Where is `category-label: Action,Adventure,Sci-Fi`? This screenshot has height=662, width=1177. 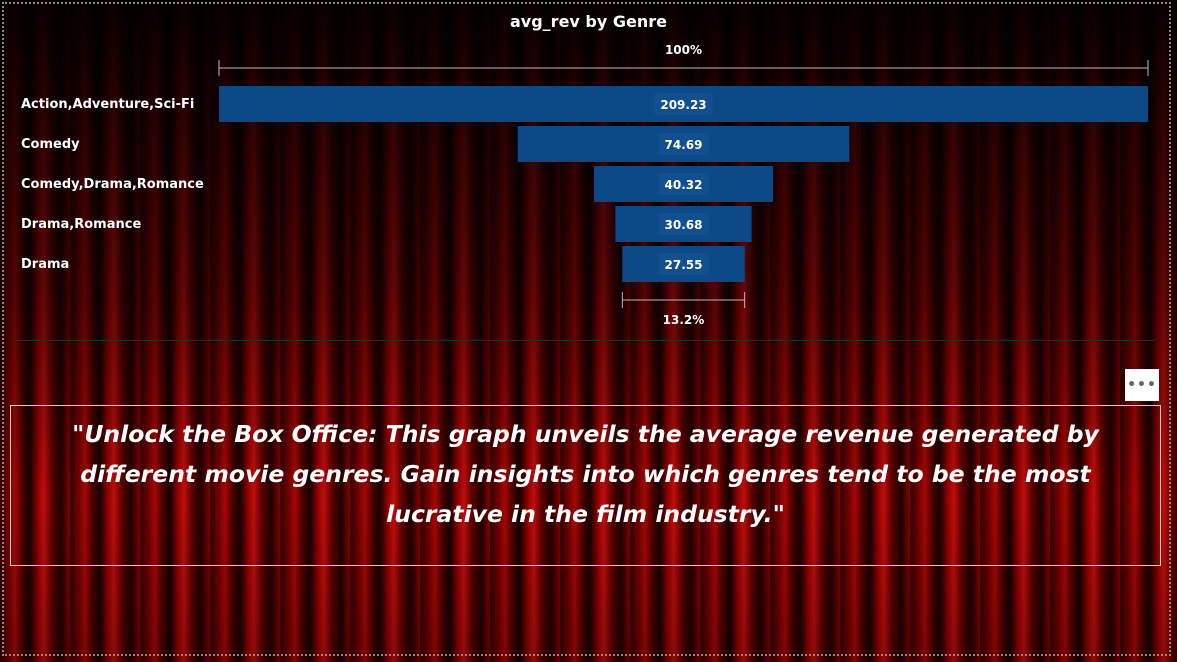
category-label: Action,Adventure,Sci-Fi is located at coordinates (107, 104).